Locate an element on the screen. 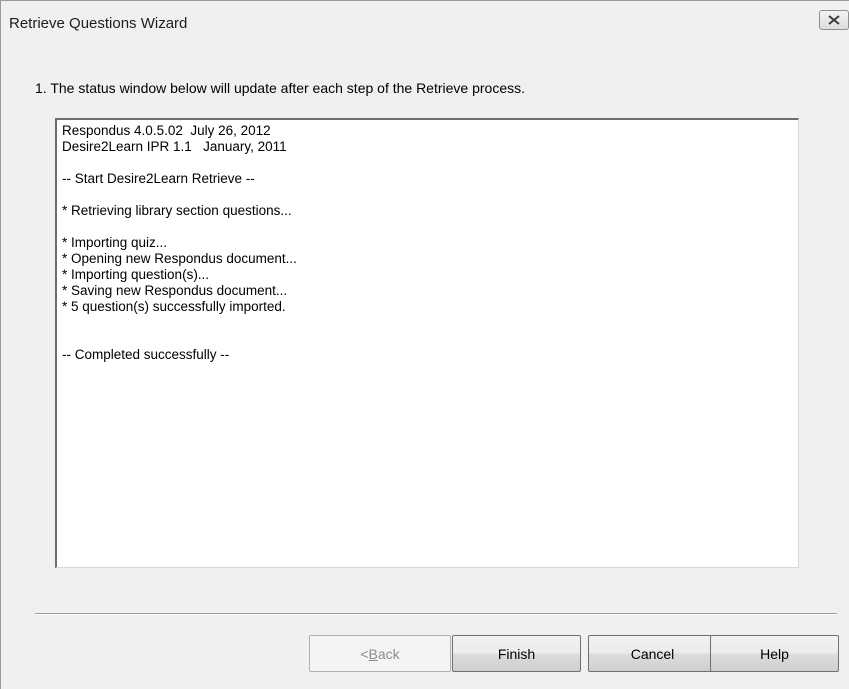  back-button: < Back is located at coordinates (380, 653).